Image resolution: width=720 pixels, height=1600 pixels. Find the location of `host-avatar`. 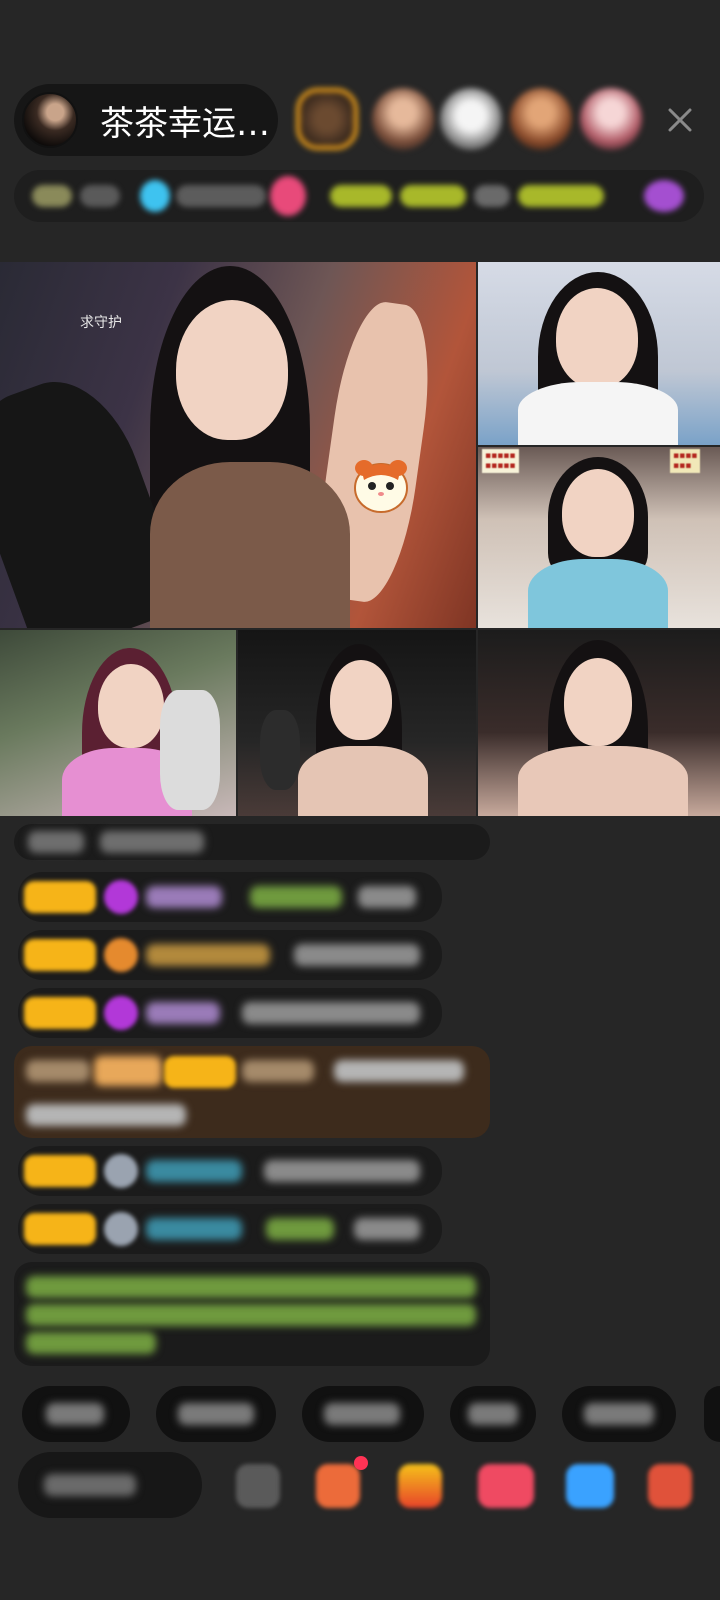

host-avatar is located at coordinates (50, 120).